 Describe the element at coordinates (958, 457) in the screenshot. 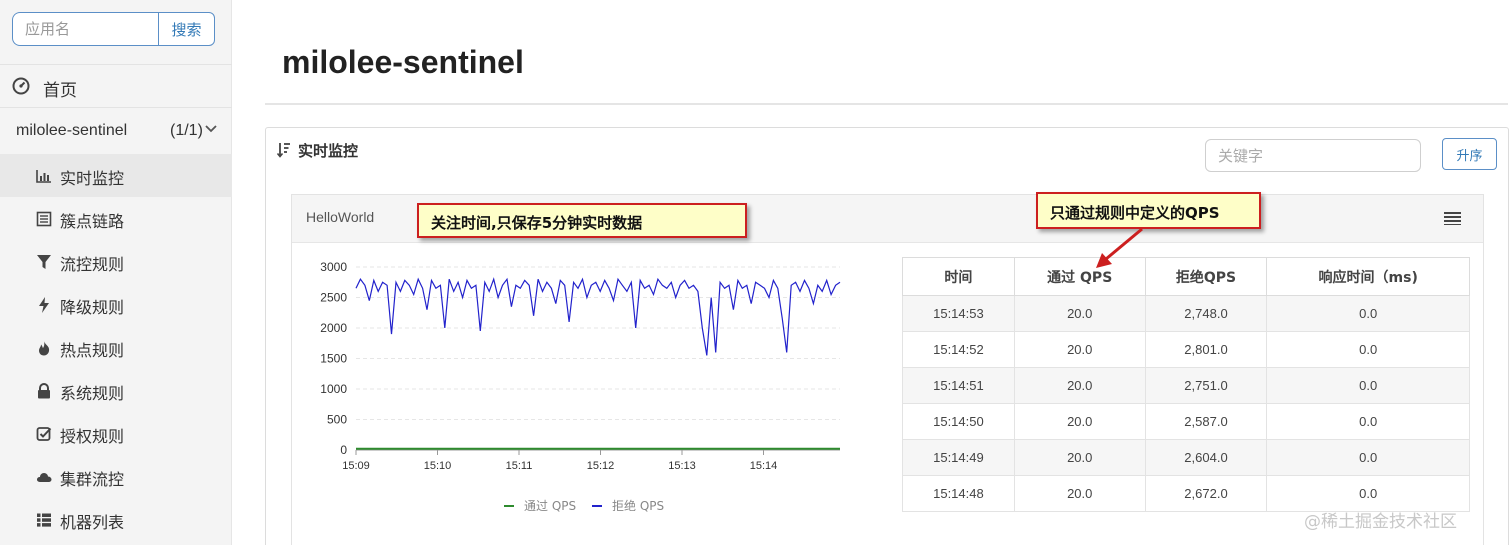

I see `cell-time: 15:14:49` at that location.